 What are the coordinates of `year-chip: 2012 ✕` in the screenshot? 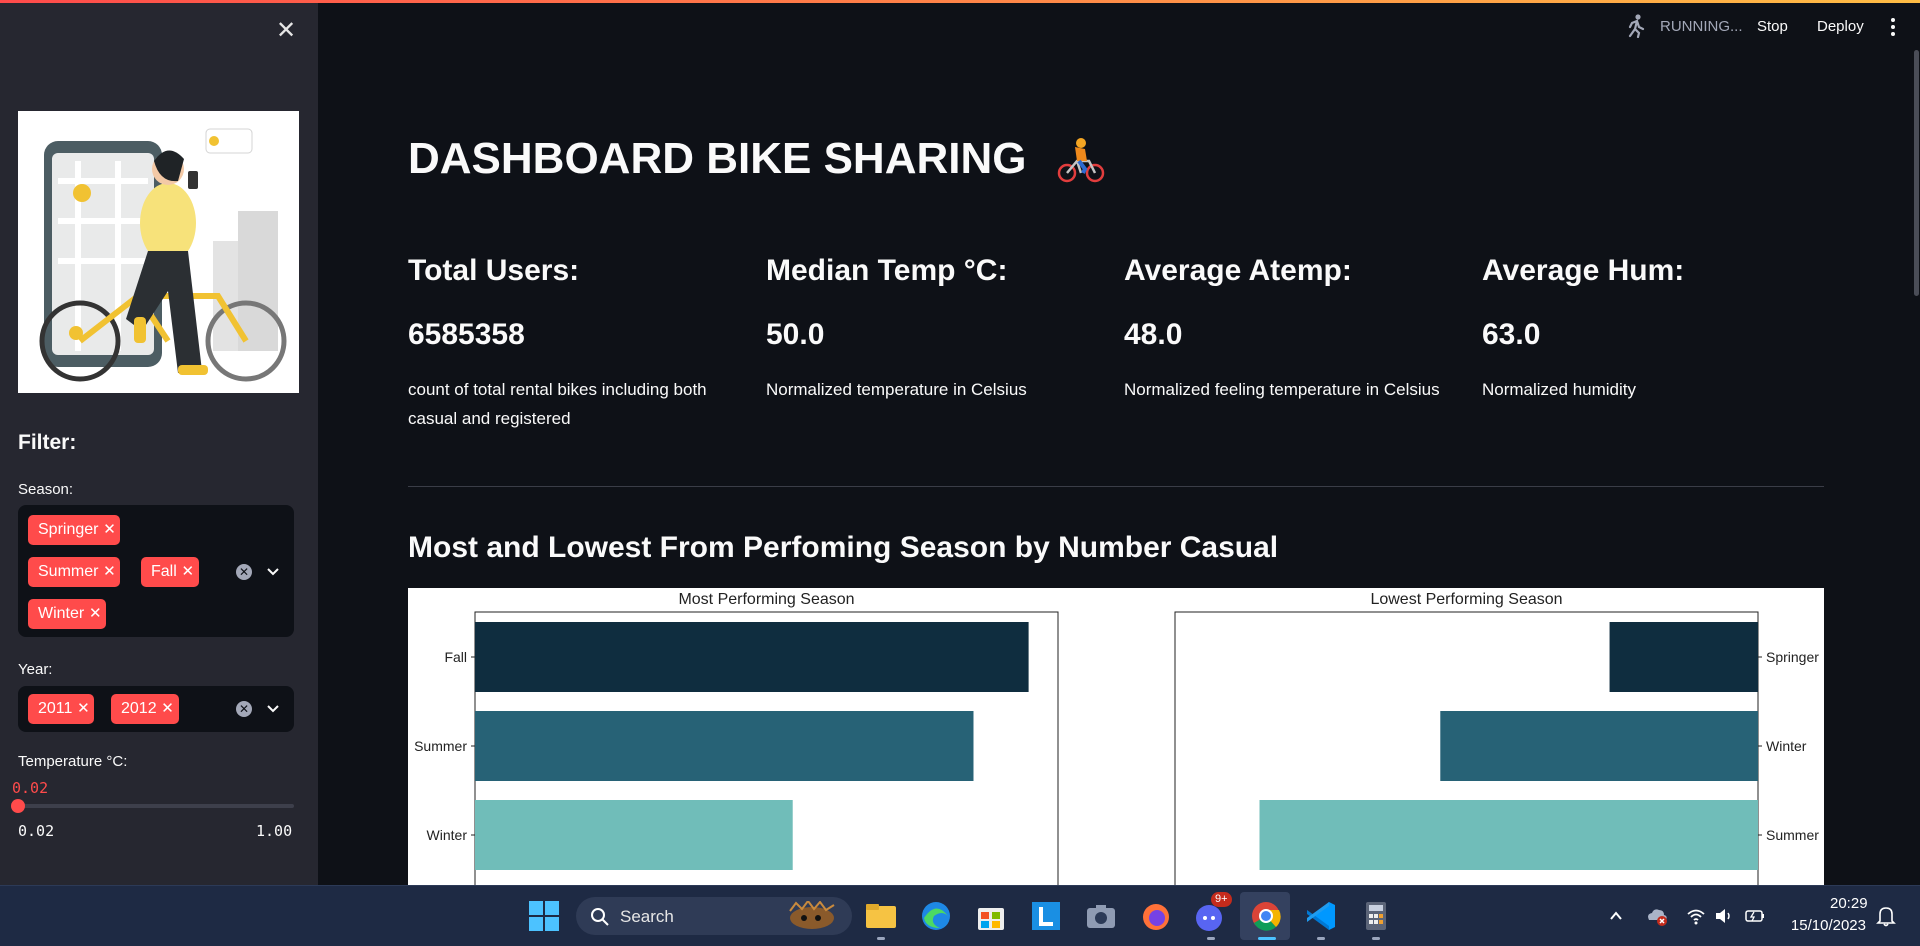 It's located at (145, 709).